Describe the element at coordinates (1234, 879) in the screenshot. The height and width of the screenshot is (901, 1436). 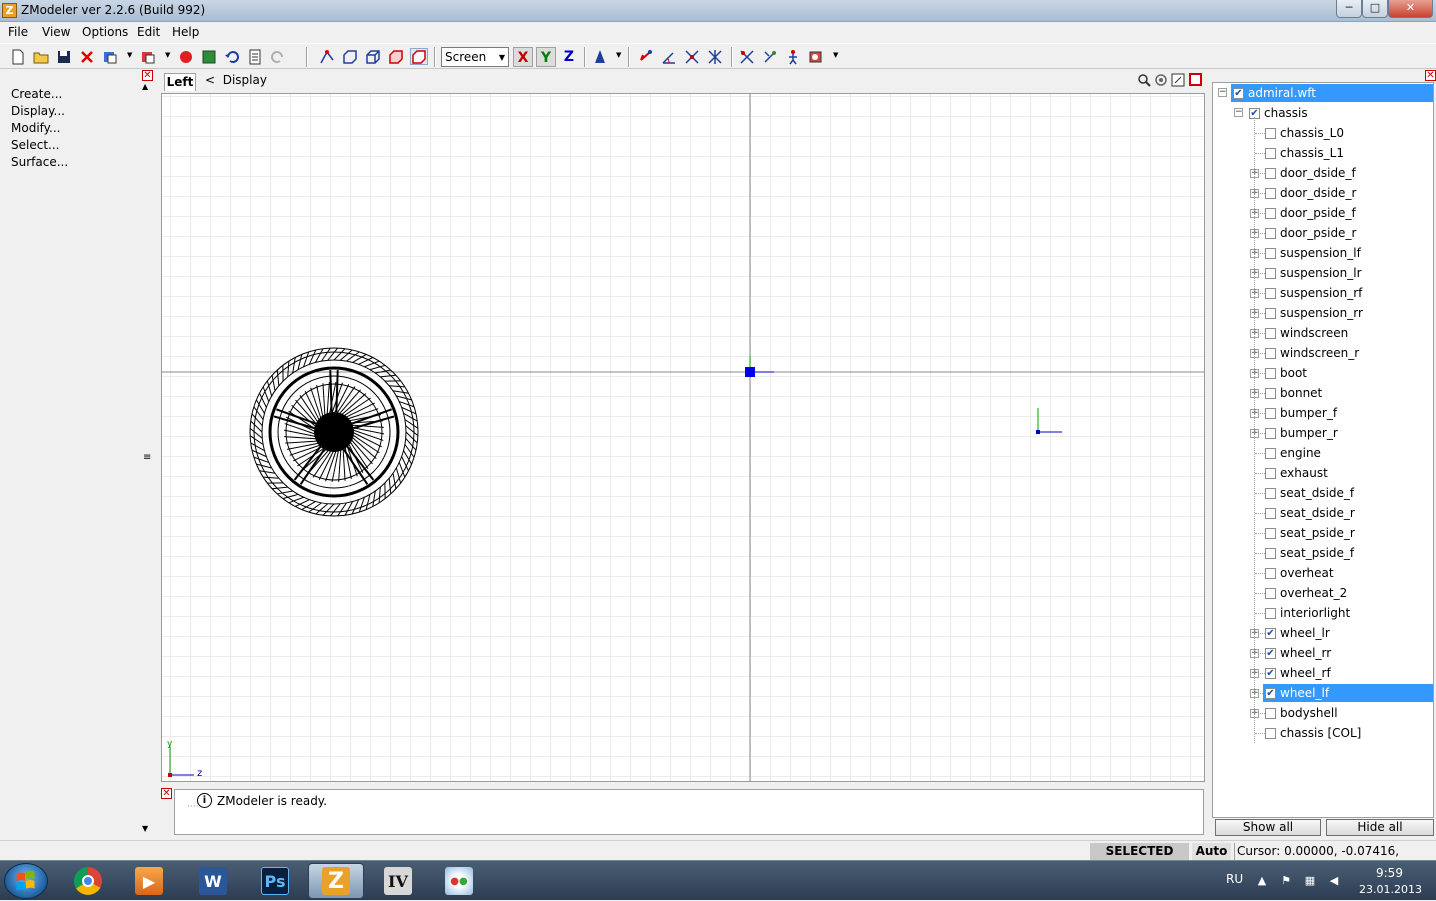
I see `keyboard-language: RU` at that location.